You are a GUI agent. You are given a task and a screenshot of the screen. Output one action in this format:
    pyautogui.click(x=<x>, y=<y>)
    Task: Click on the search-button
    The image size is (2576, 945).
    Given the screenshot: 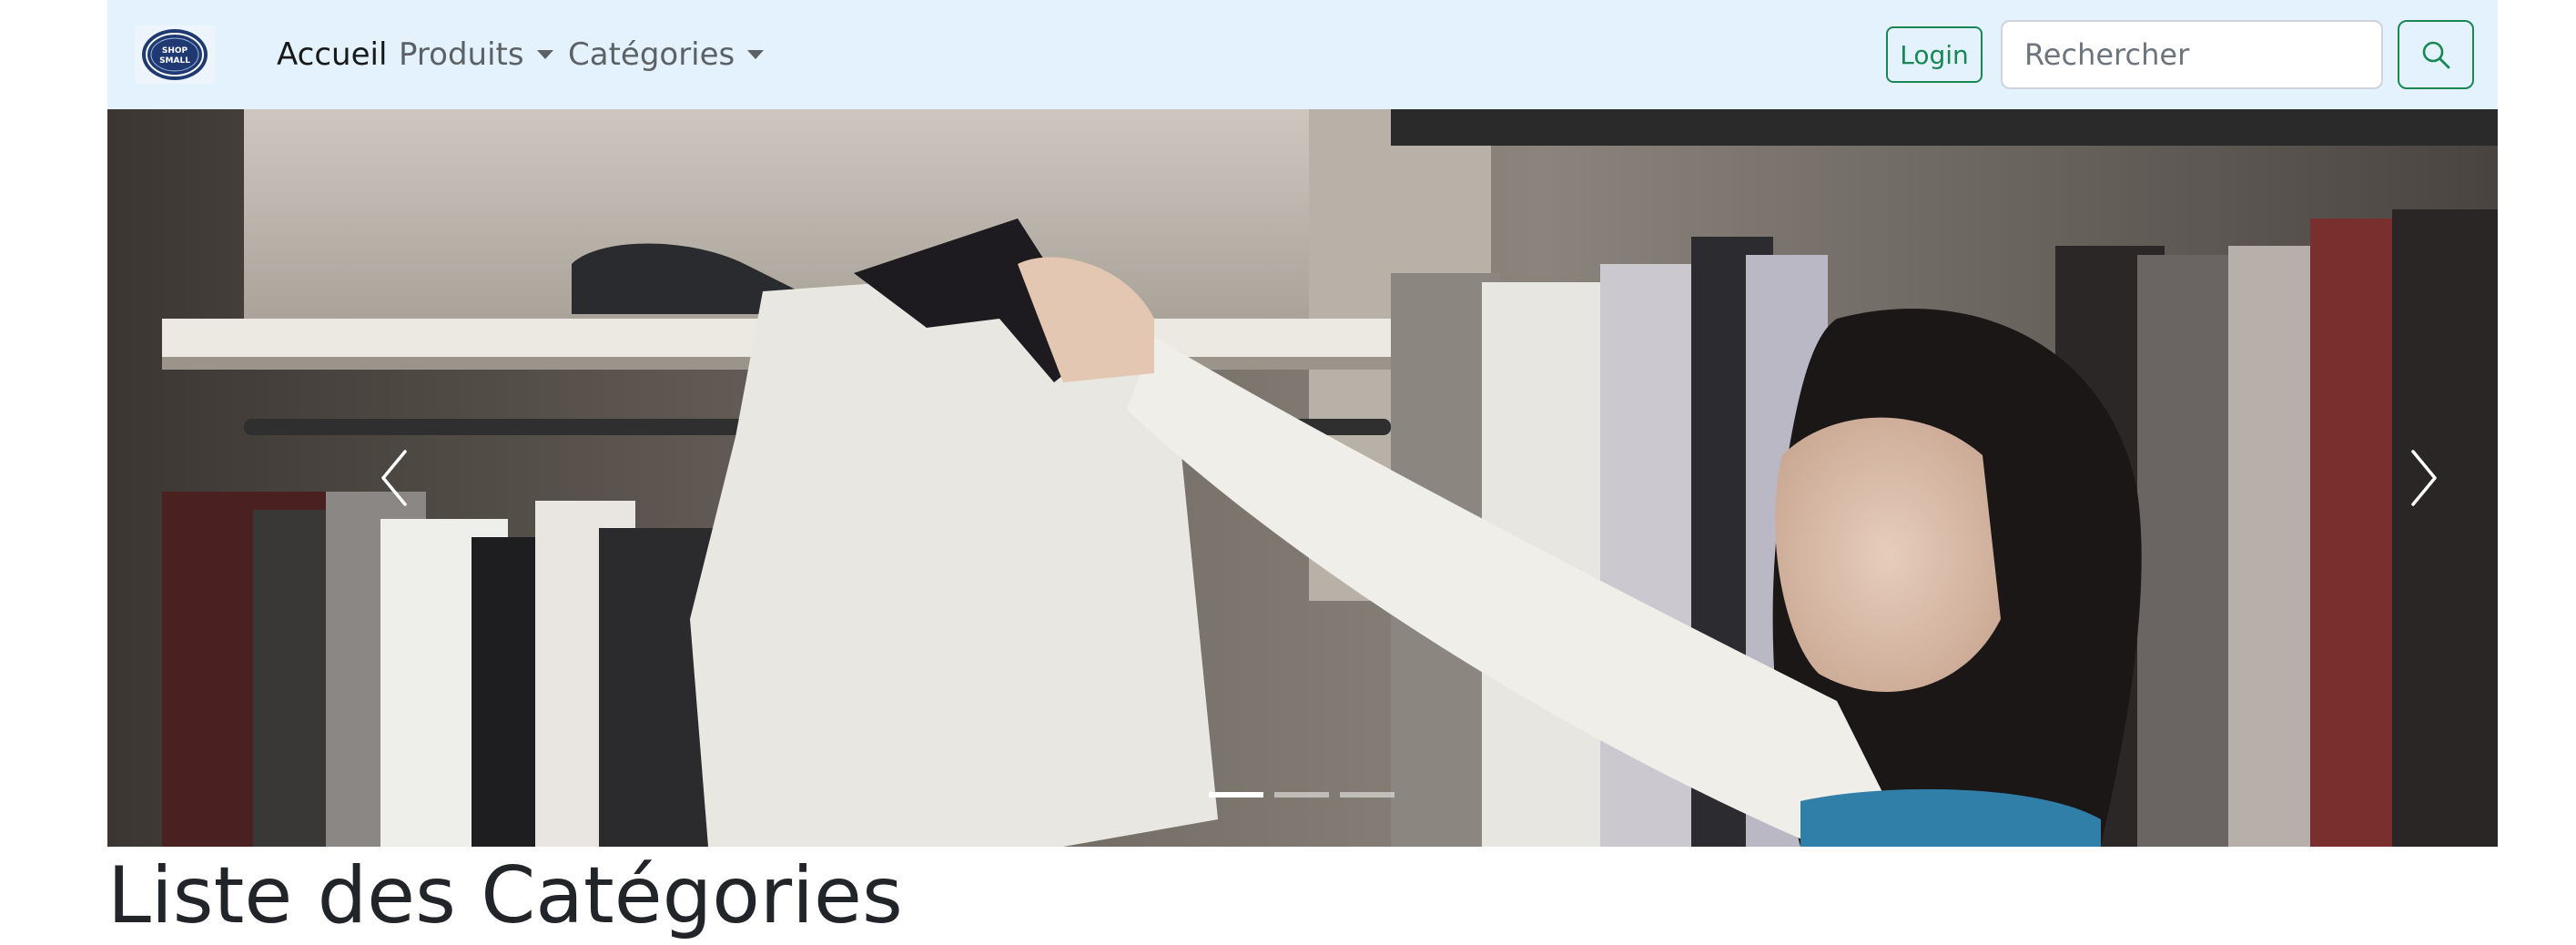 What is the action you would take?
    pyautogui.click(x=2436, y=54)
    